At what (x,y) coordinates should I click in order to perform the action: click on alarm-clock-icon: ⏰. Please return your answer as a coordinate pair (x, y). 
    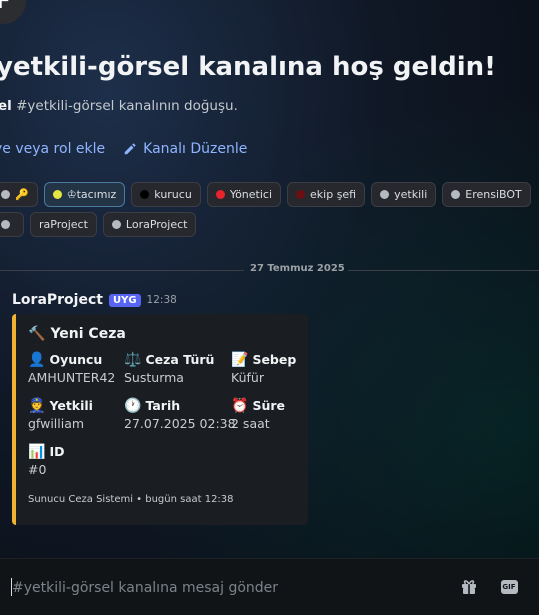
    Looking at the image, I should click on (240, 405).